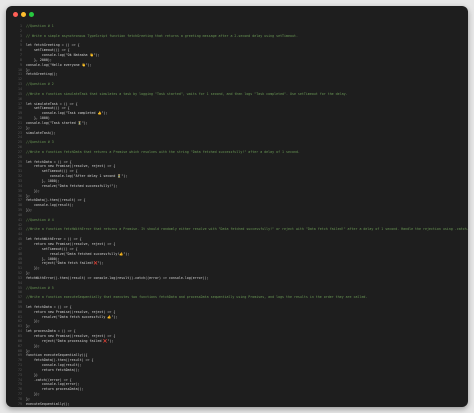  What do you see at coordinates (72, 316) in the screenshot?
I see `code-text: resolve("Data fetch successfully 👍");` at bounding box center [72, 316].